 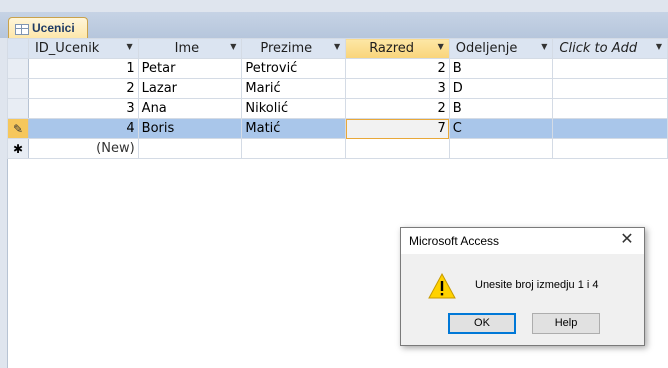 What do you see at coordinates (501, 148) in the screenshot?
I see `cell-odeljenje` at bounding box center [501, 148].